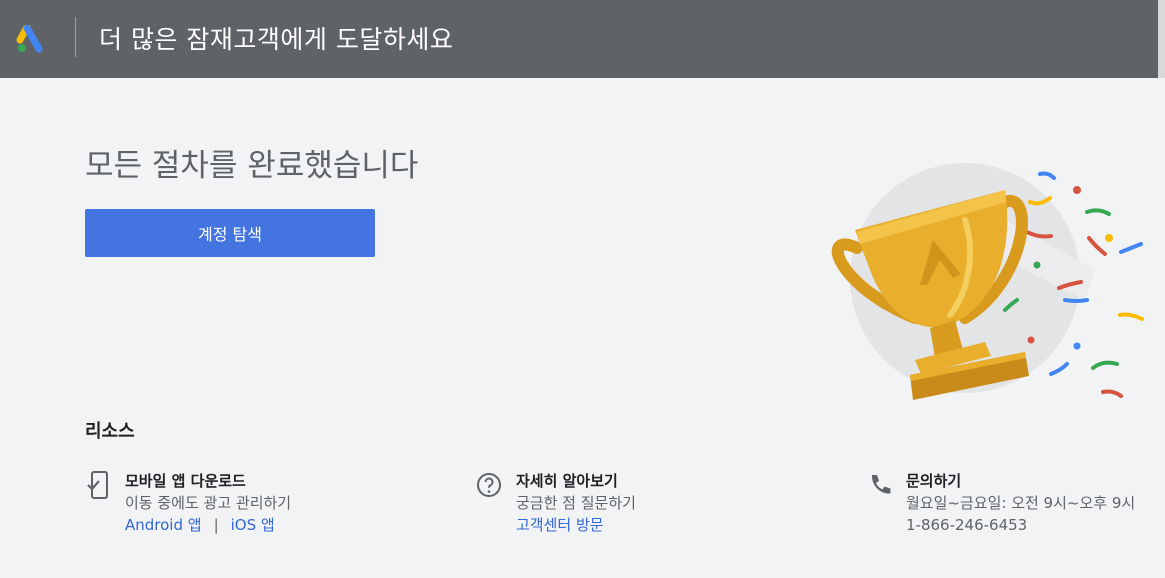  What do you see at coordinates (163, 525) in the screenshot?
I see `android-app-link: Android 앱` at bounding box center [163, 525].